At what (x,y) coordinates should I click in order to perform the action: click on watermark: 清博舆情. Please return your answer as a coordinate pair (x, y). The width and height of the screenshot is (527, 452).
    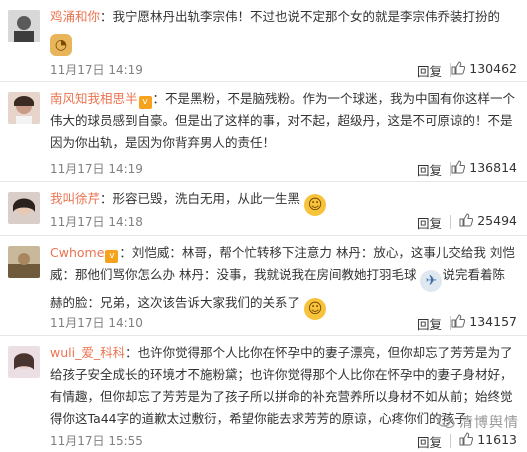
    Looking at the image, I should click on (478, 422).